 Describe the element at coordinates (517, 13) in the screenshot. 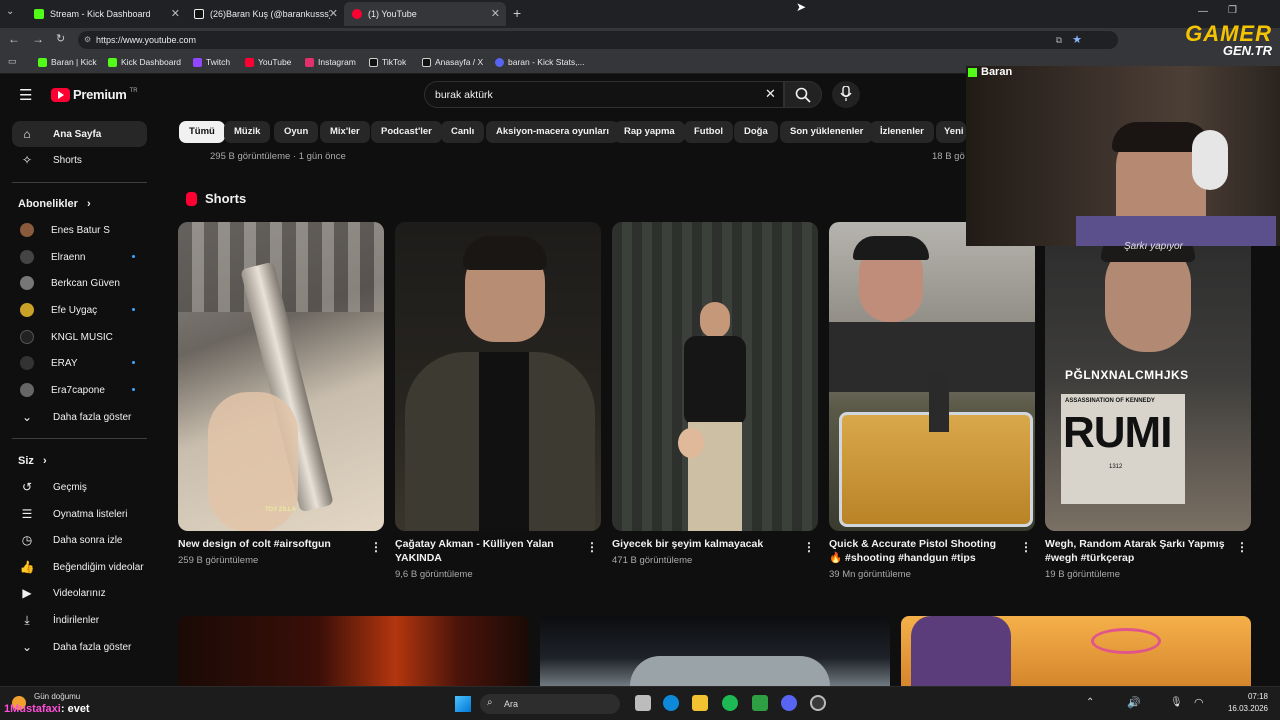

I see `new-tab-button: +` at that location.